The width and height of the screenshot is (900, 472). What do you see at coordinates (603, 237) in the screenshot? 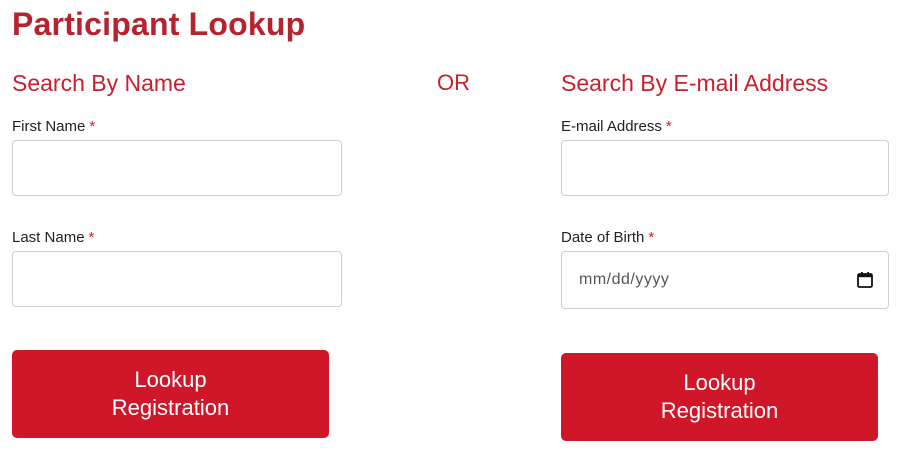
I see `dob-label-text: Date of Birth` at bounding box center [603, 237].